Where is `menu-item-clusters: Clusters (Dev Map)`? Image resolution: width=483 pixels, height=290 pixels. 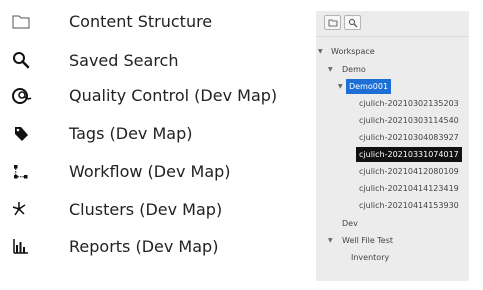
menu-item-clusters: Clusters (Dev Map) is located at coordinates (150, 210).